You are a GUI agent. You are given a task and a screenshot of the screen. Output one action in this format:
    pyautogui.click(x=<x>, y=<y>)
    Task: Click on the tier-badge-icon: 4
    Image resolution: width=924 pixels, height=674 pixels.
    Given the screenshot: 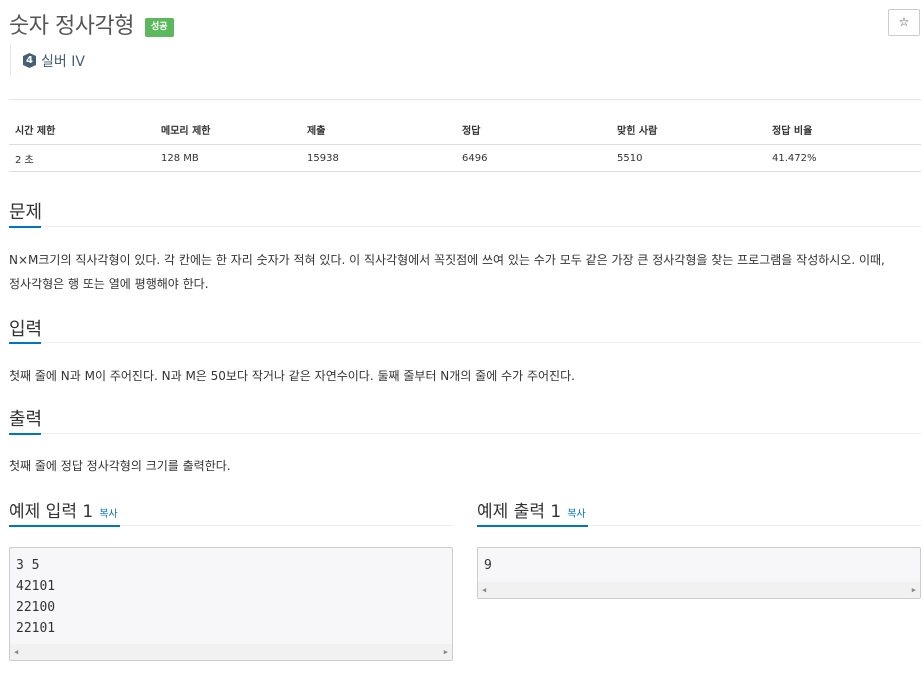 What is the action you would take?
    pyautogui.click(x=29, y=60)
    